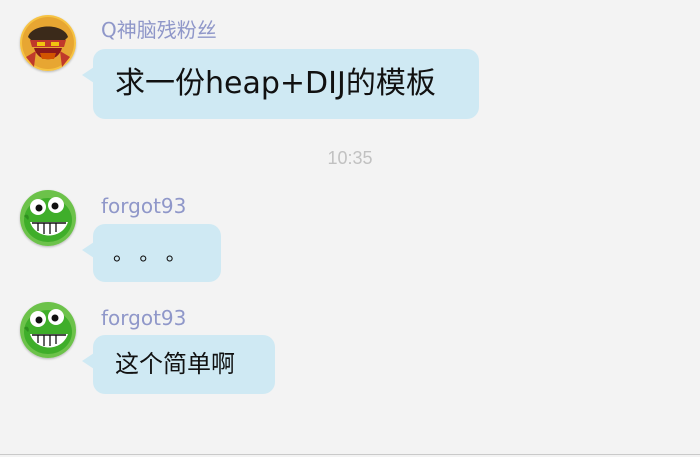 The height and width of the screenshot is (457, 700). What do you see at coordinates (350, 454) in the screenshot?
I see `divider` at bounding box center [350, 454].